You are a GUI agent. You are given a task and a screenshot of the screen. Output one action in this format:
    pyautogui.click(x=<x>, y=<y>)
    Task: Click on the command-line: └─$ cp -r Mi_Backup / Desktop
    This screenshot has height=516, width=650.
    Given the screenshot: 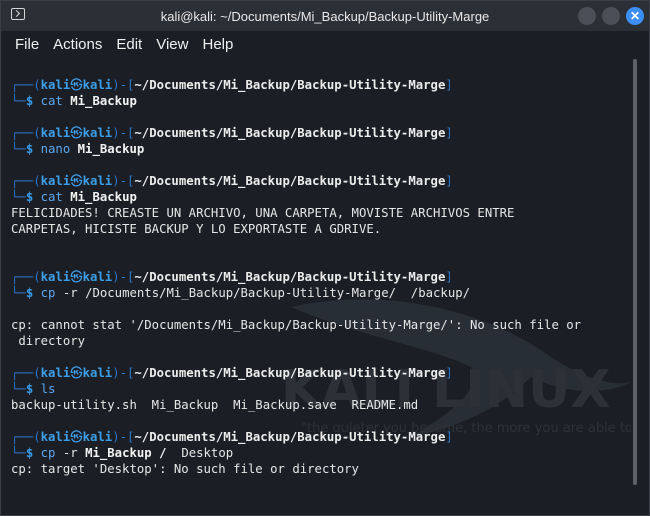 What is the action you would take?
    pyautogui.click(x=122, y=453)
    